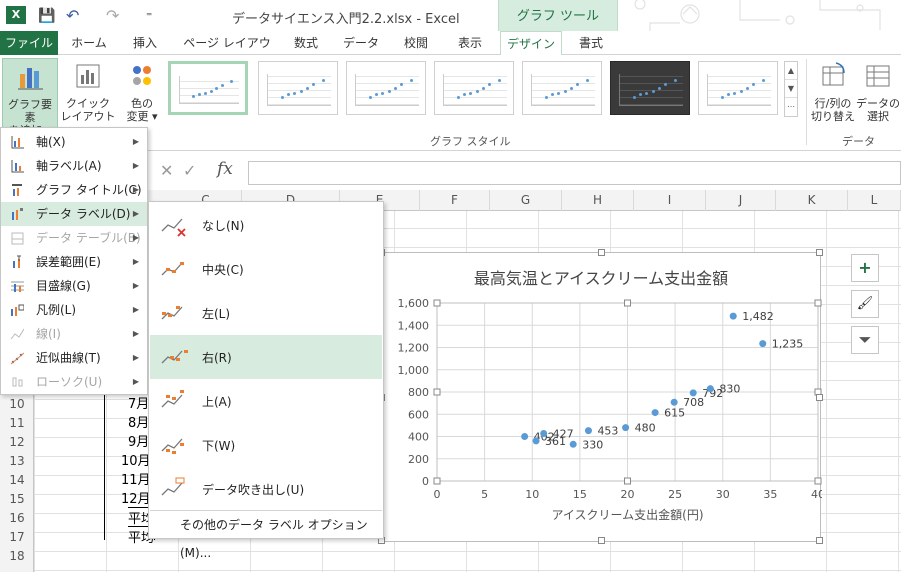 The width and height of the screenshot is (901, 572). Describe the element at coordinates (142, 93) in the screenshot. I see `change-colors-button: 色の 変更 ▾` at that location.